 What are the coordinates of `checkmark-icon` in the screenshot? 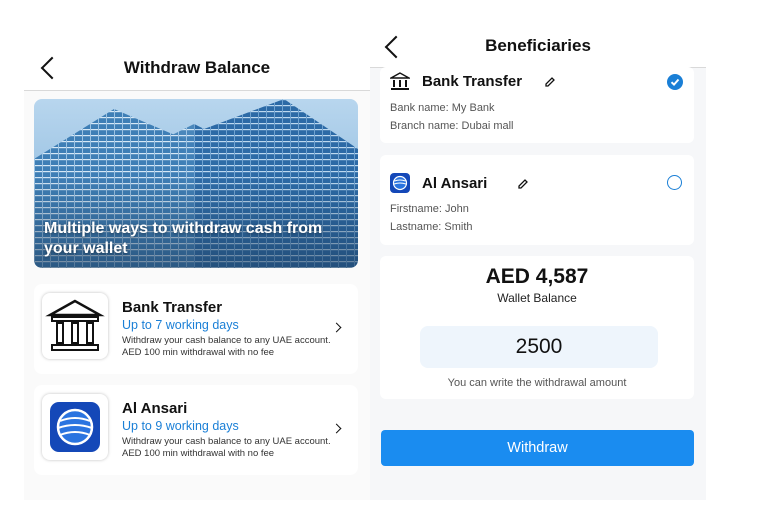 It's located at (675, 82).